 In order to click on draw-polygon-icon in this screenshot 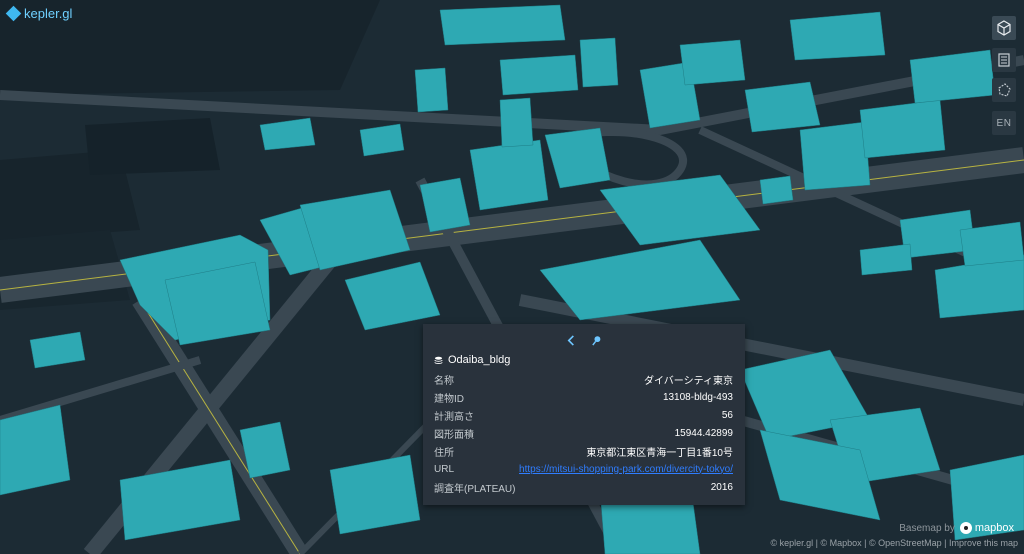, I will do `click(1004, 90)`.